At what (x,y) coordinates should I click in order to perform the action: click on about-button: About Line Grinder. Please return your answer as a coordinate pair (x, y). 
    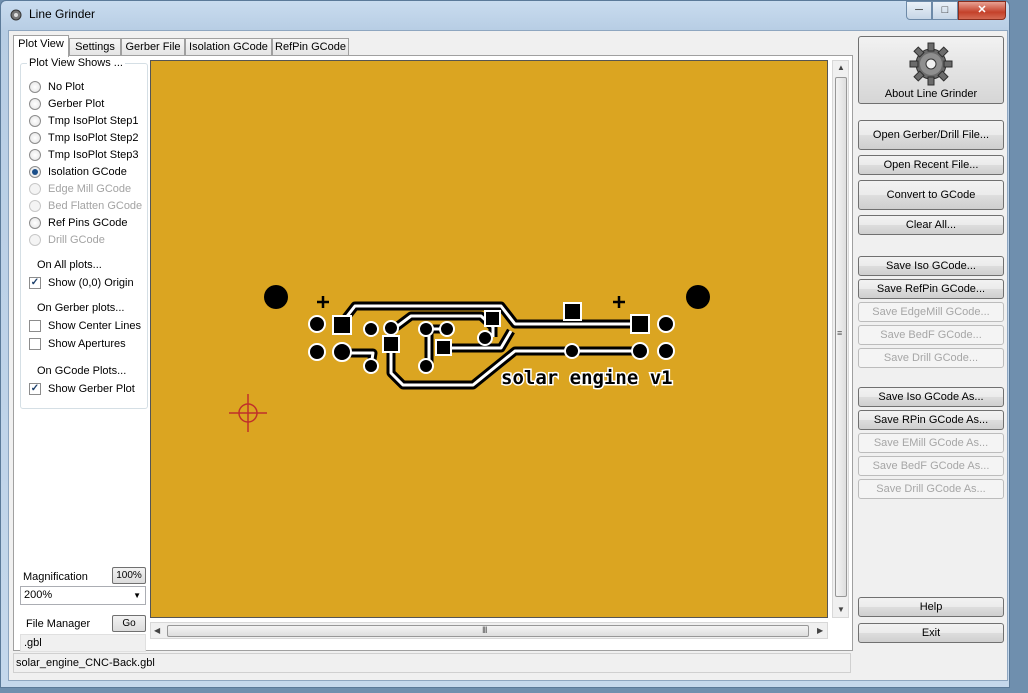
    Looking at the image, I should click on (931, 70).